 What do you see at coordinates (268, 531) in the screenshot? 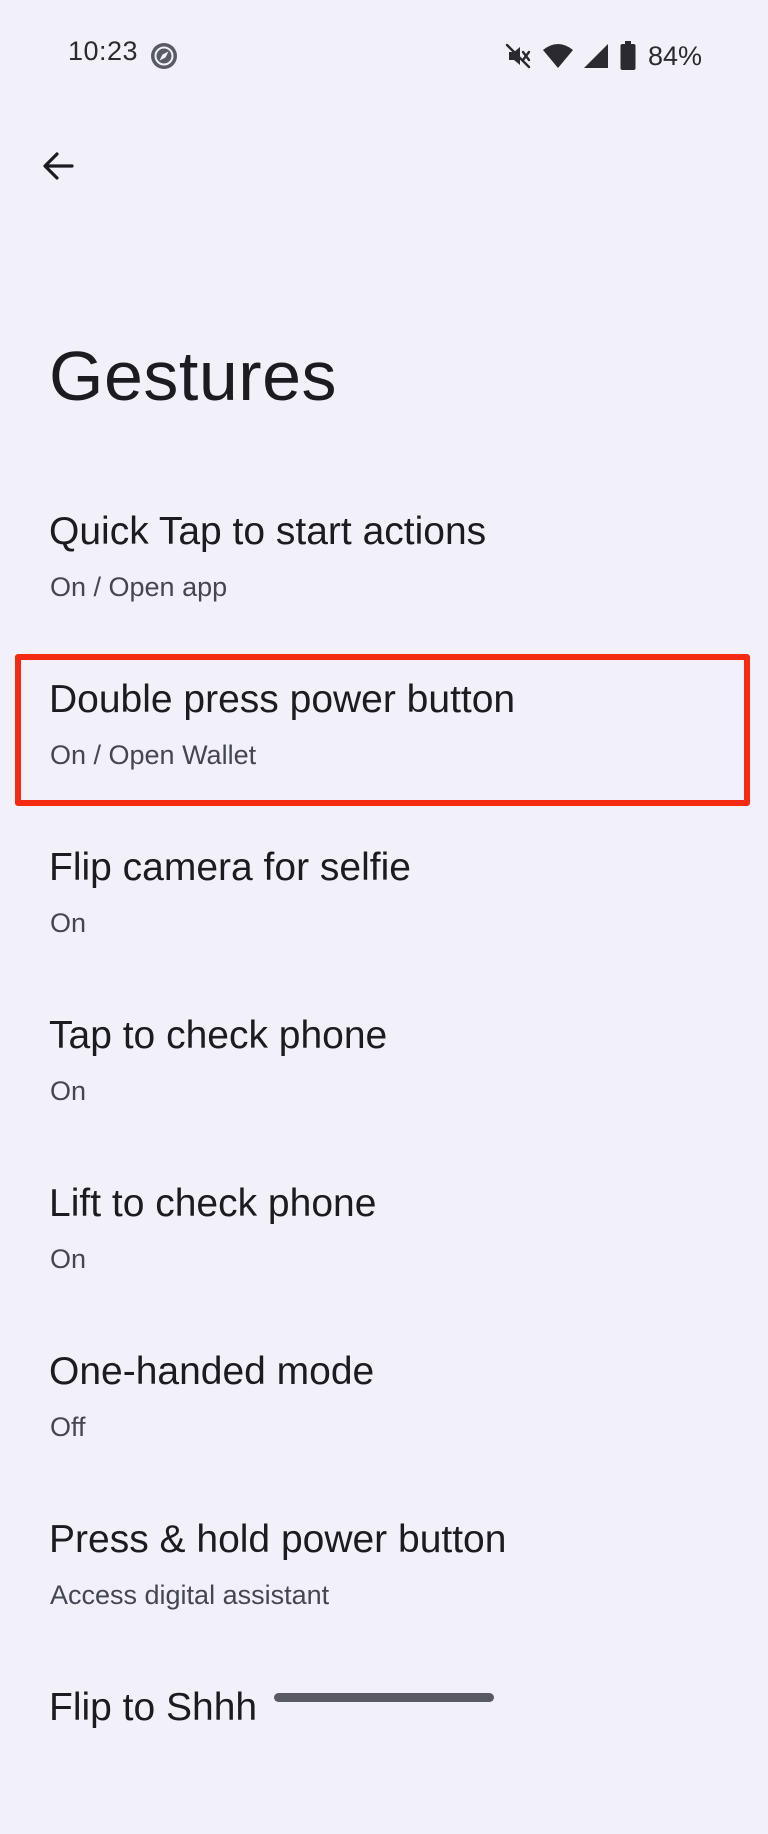
I see `setting-title: Quick Tap to start actions` at bounding box center [268, 531].